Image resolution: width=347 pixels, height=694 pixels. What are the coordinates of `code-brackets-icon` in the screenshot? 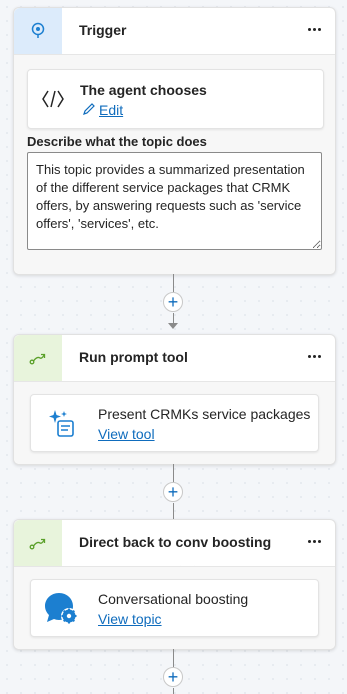 It's located at (53, 99).